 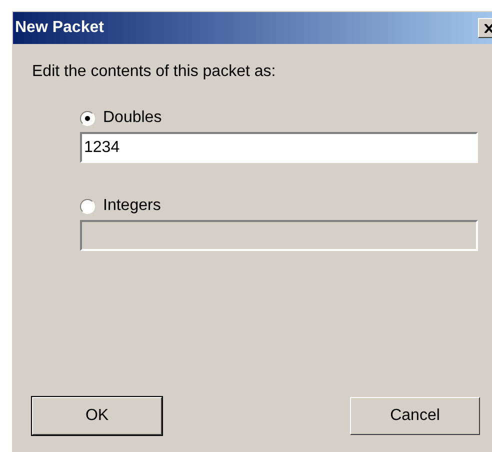 I want to click on radio-button: Integers, so click(x=120, y=206).